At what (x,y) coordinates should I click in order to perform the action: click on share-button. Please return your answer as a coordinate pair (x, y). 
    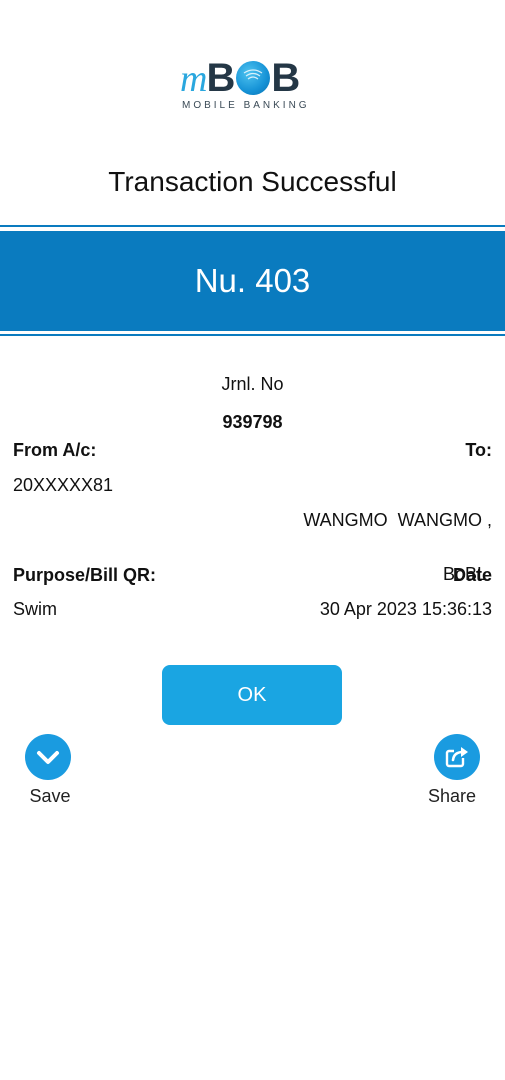
    Looking at the image, I should click on (457, 757).